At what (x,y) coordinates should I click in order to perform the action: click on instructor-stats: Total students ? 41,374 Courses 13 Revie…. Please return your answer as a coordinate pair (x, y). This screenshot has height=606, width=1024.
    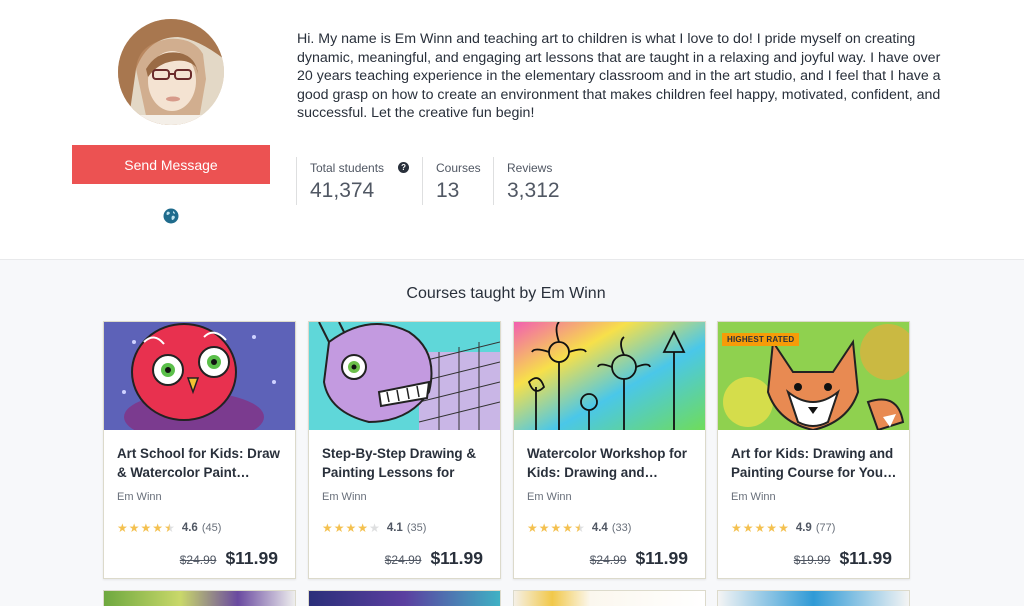
    Looking at the image, I should click on (439, 181).